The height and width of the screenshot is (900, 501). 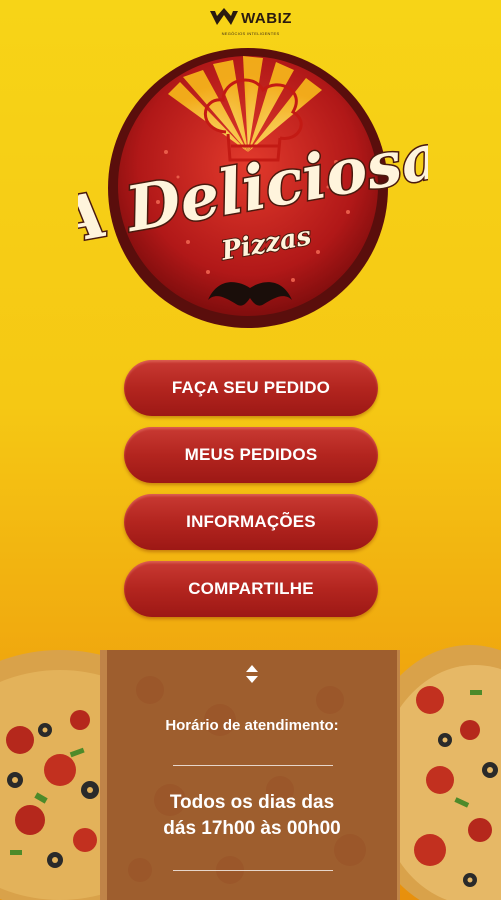 What do you see at coordinates (252, 674) in the screenshot?
I see `expand-collapse-icon` at bounding box center [252, 674].